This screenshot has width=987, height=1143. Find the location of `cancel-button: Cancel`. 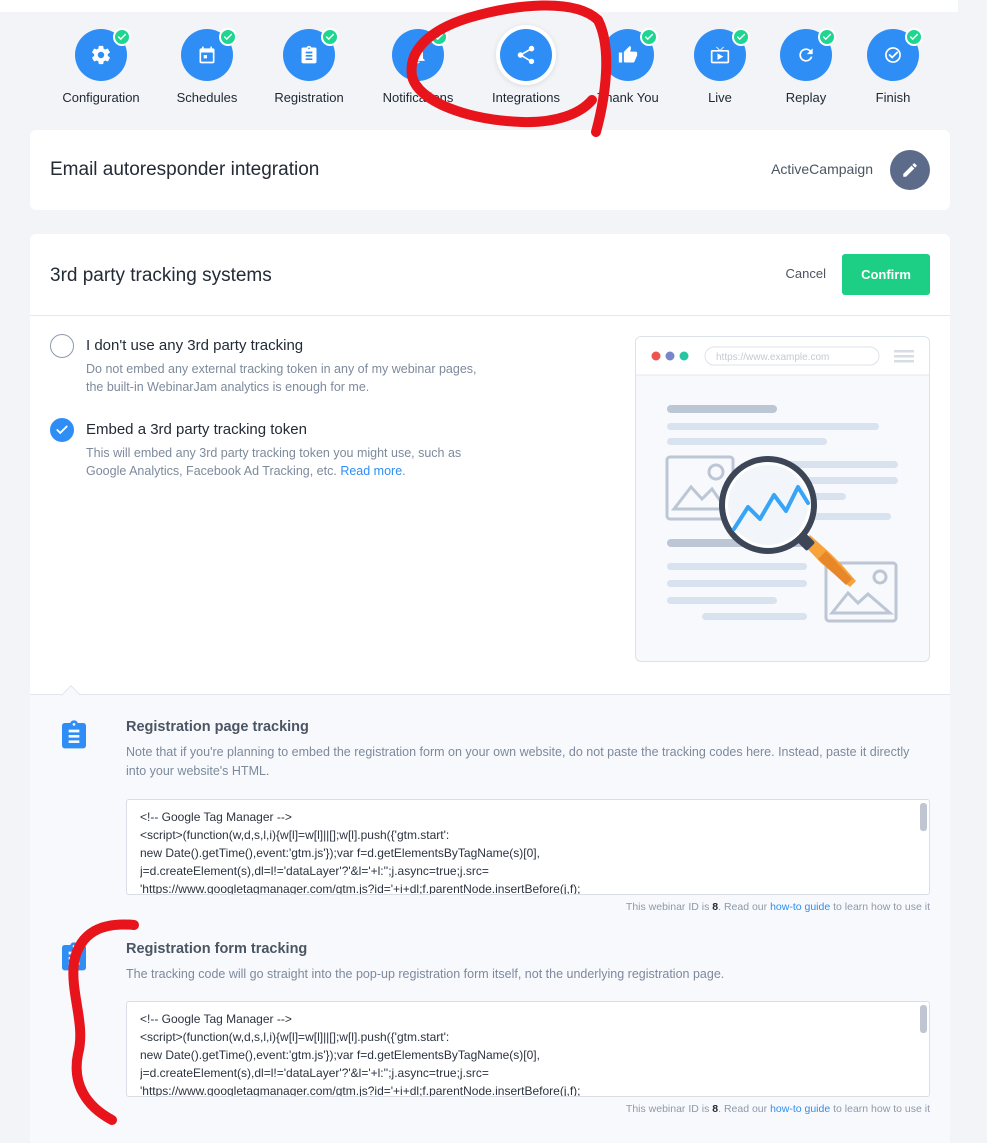

cancel-button: Cancel is located at coordinates (806, 273).